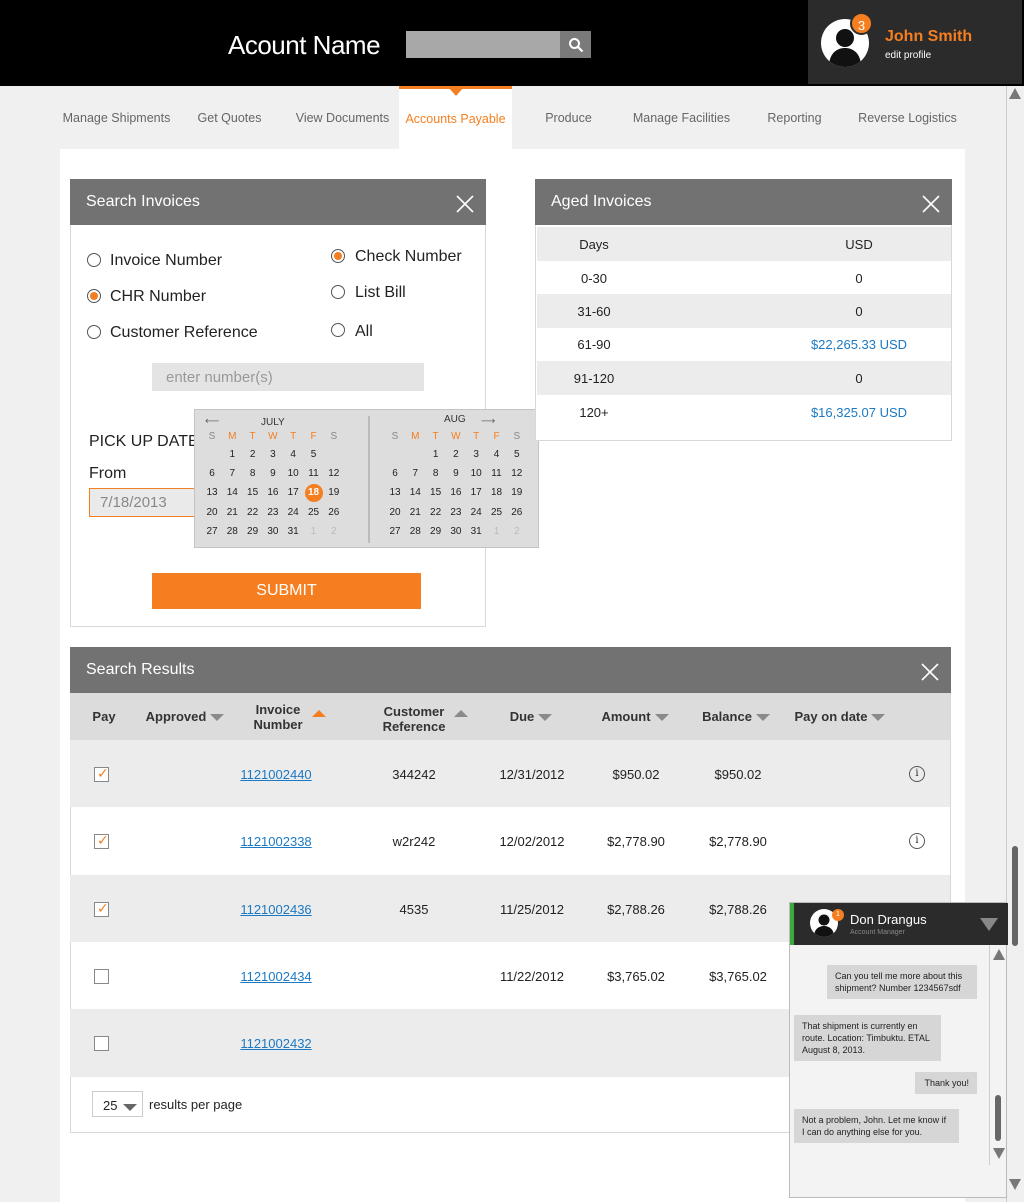 The image size is (1024, 1202). I want to click on tab-produce: Produce, so click(568, 117).